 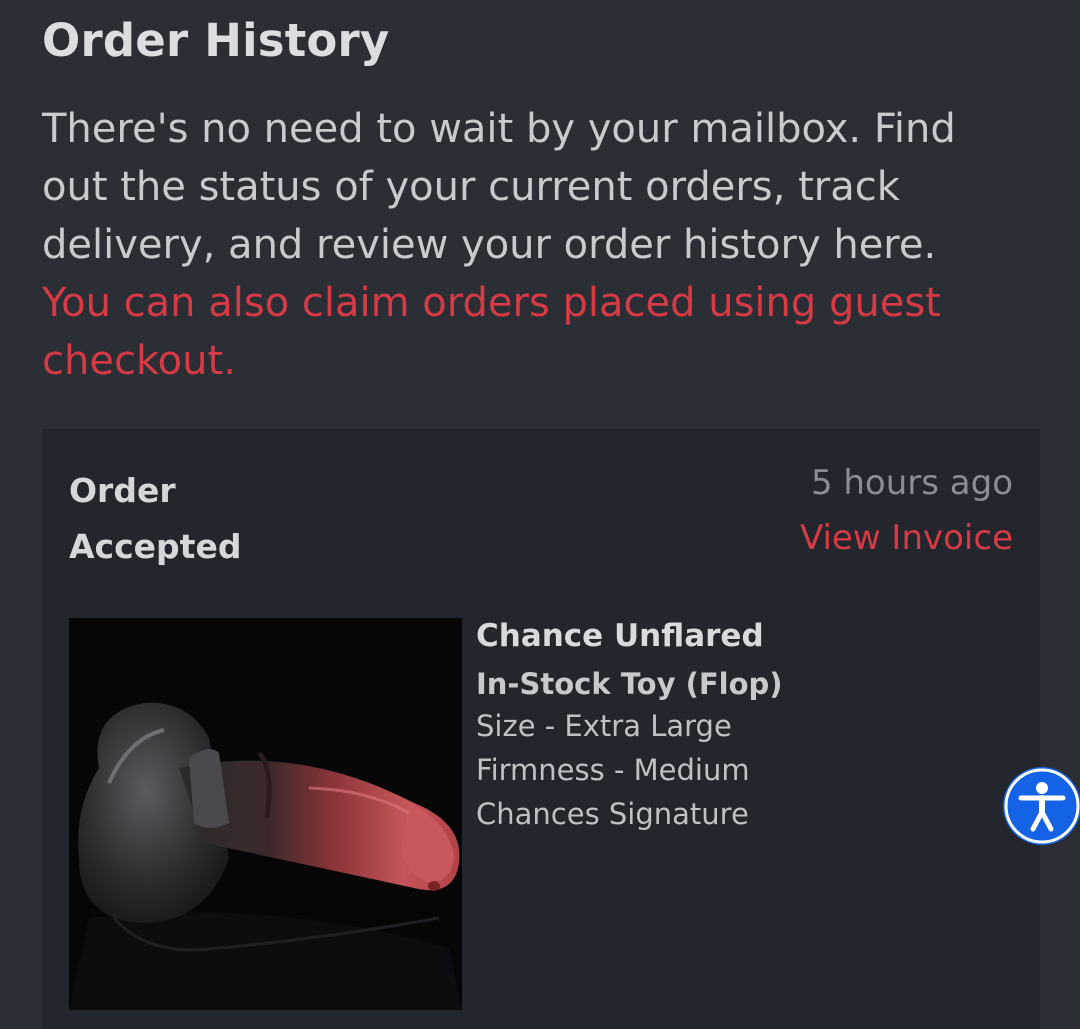 What do you see at coordinates (216, 40) in the screenshot?
I see `page-title: Order History` at bounding box center [216, 40].